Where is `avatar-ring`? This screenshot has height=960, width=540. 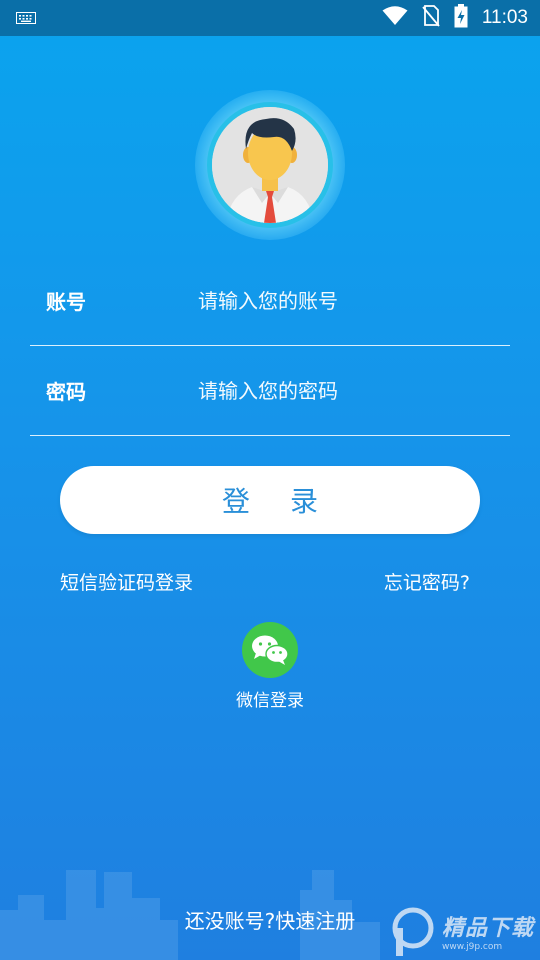 avatar-ring is located at coordinates (270, 165).